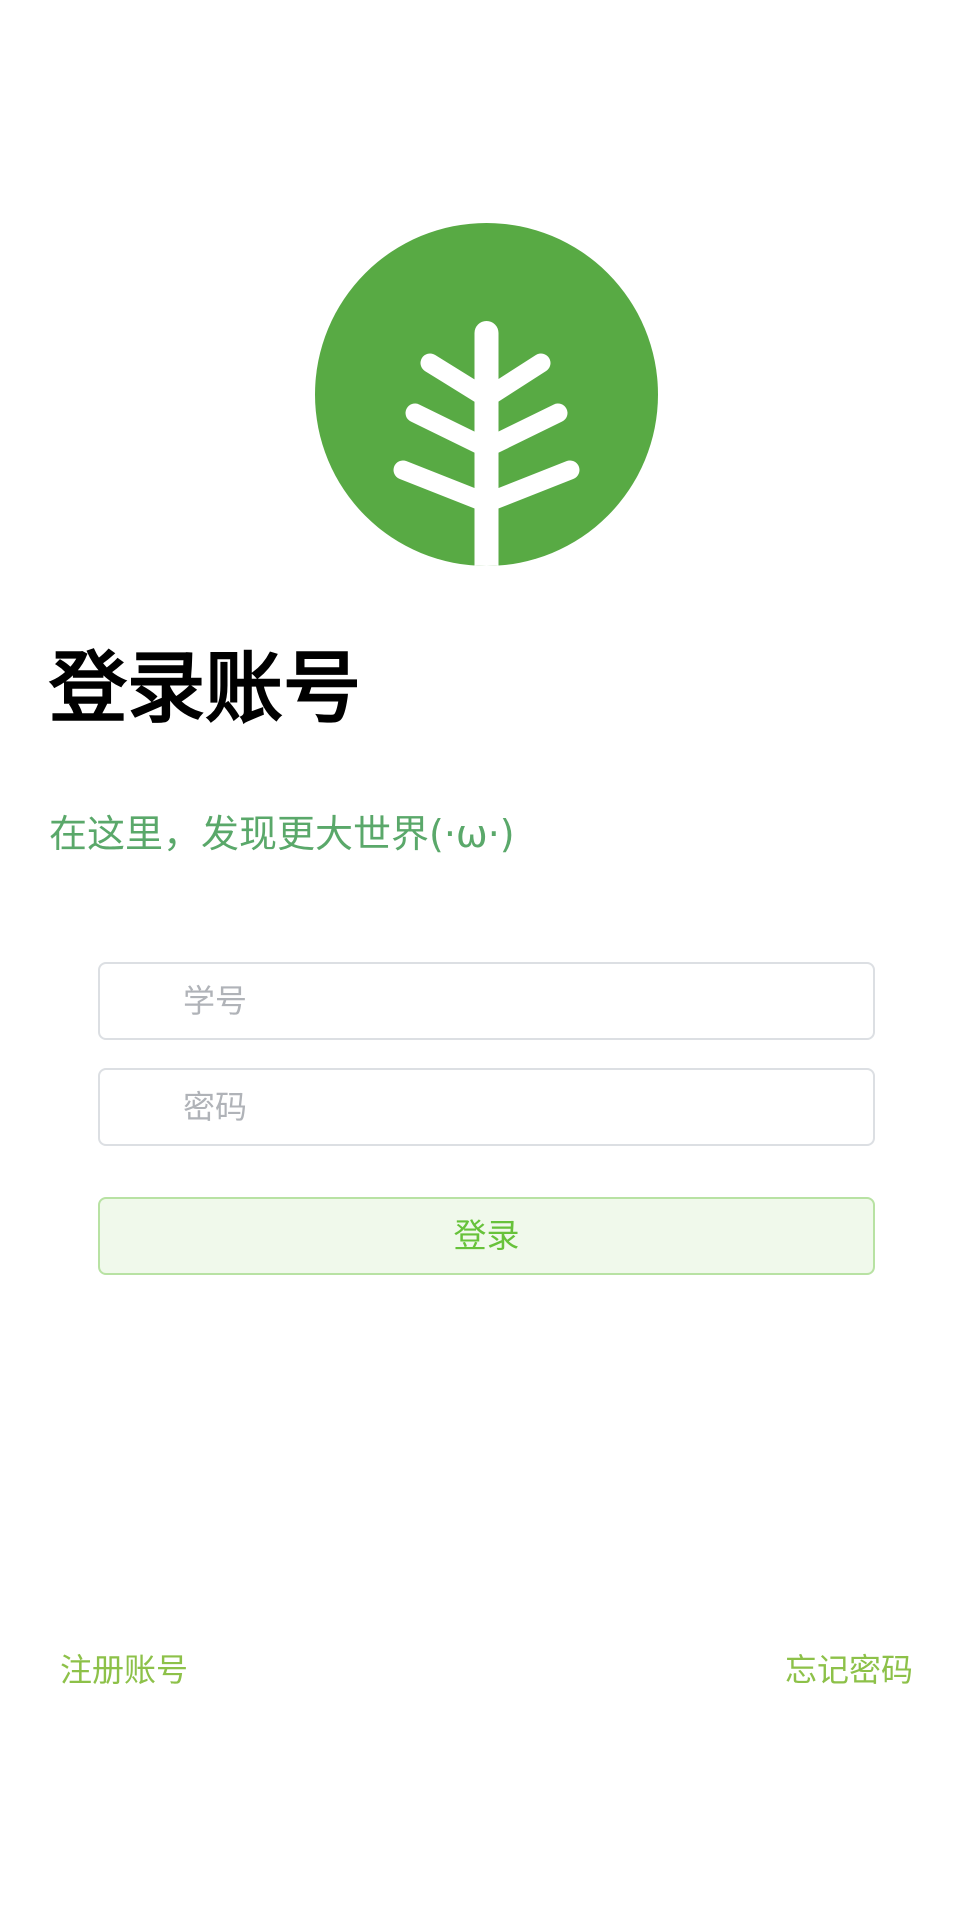 This screenshot has height=1920, width=973. Describe the element at coordinates (282, 834) in the screenshot. I see `page-subtitle: 在这里，发现更大世界(·ω·)` at that location.